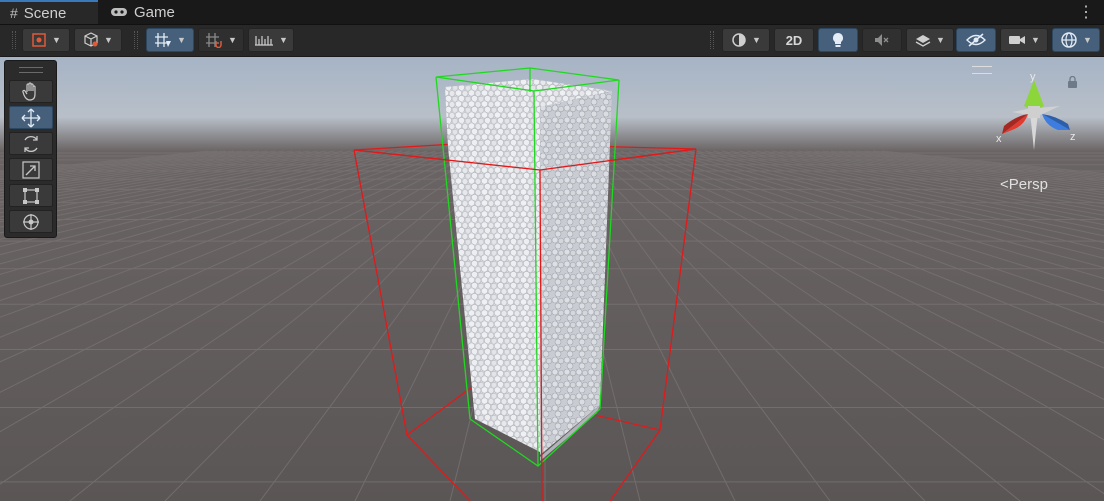 This screenshot has height=501, width=1104. I want to click on transform-icon, so click(31, 221).